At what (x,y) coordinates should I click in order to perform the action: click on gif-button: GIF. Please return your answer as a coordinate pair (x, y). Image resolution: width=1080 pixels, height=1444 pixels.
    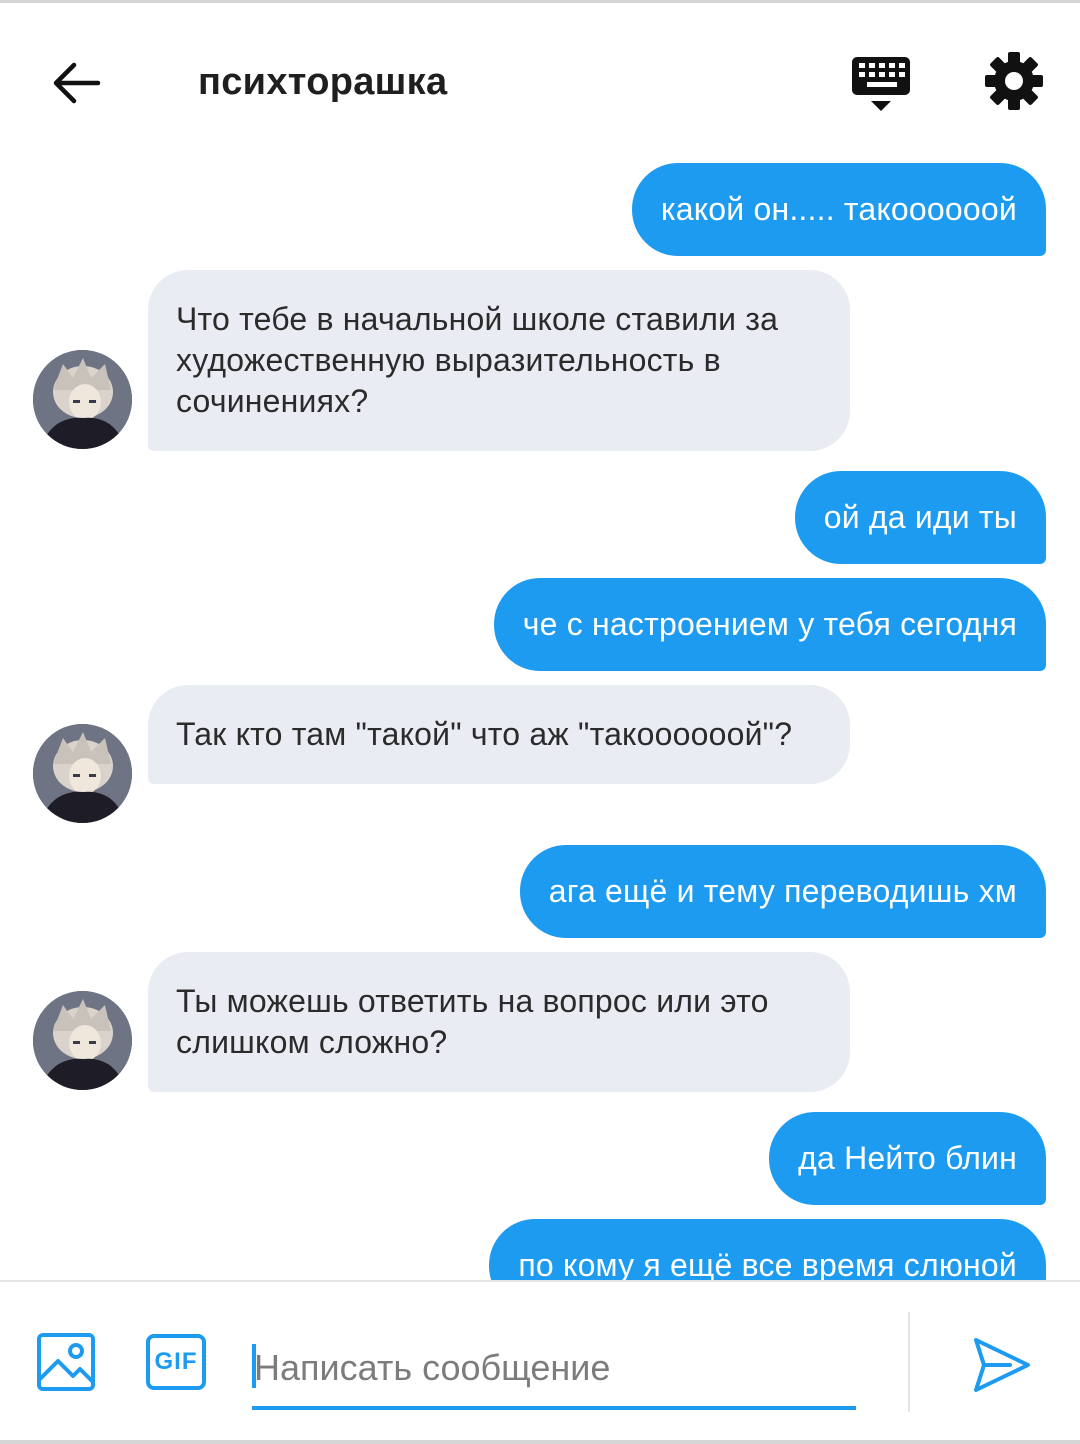
    Looking at the image, I should click on (176, 1362).